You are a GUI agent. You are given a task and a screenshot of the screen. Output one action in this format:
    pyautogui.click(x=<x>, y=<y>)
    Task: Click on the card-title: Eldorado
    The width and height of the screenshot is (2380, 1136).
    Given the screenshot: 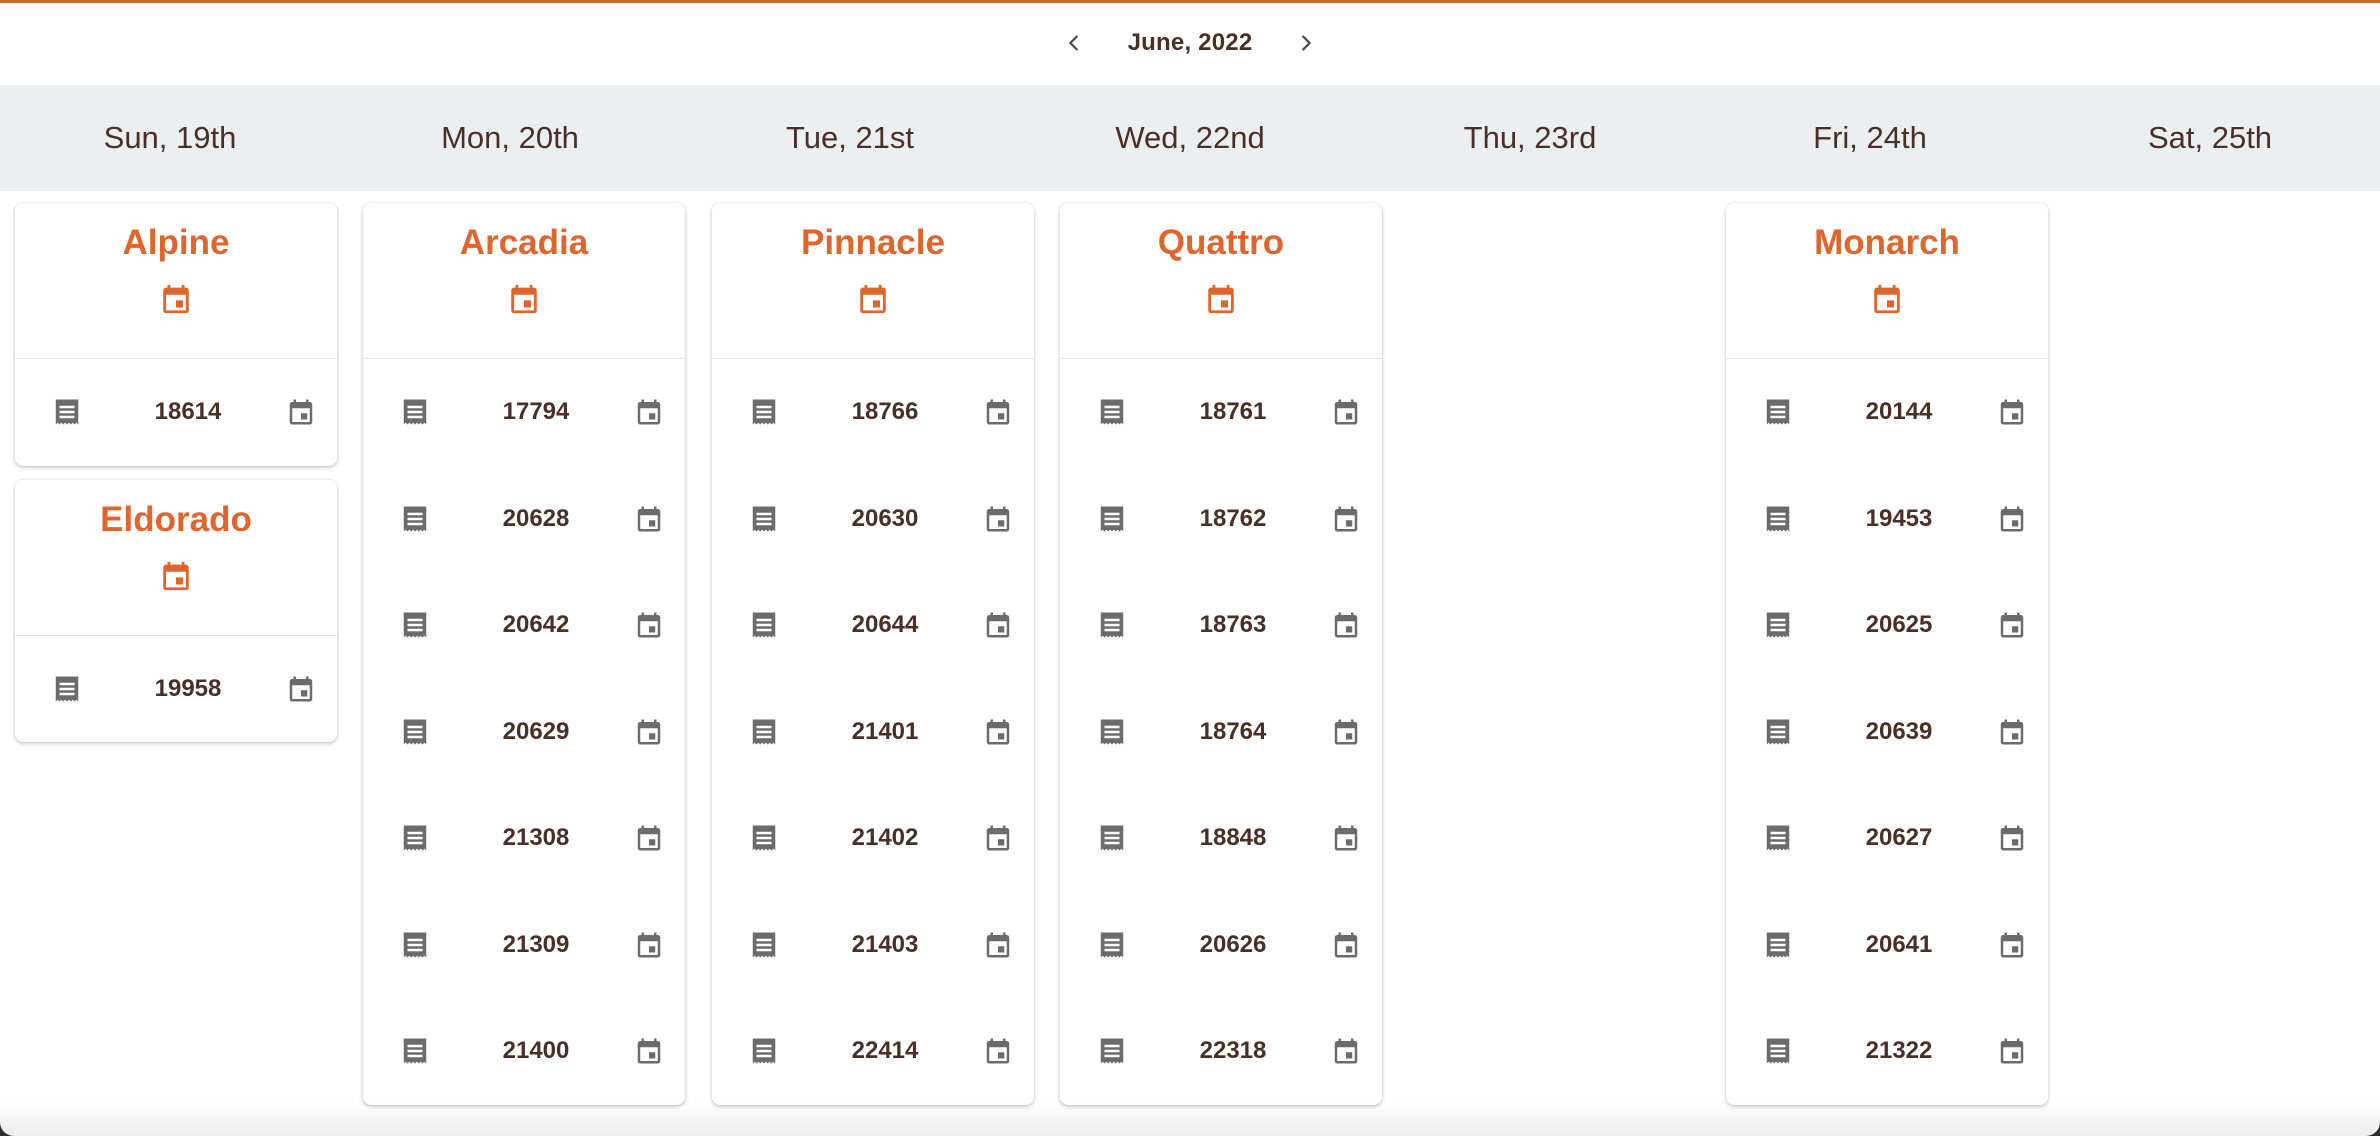 What is the action you would take?
    pyautogui.click(x=176, y=520)
    